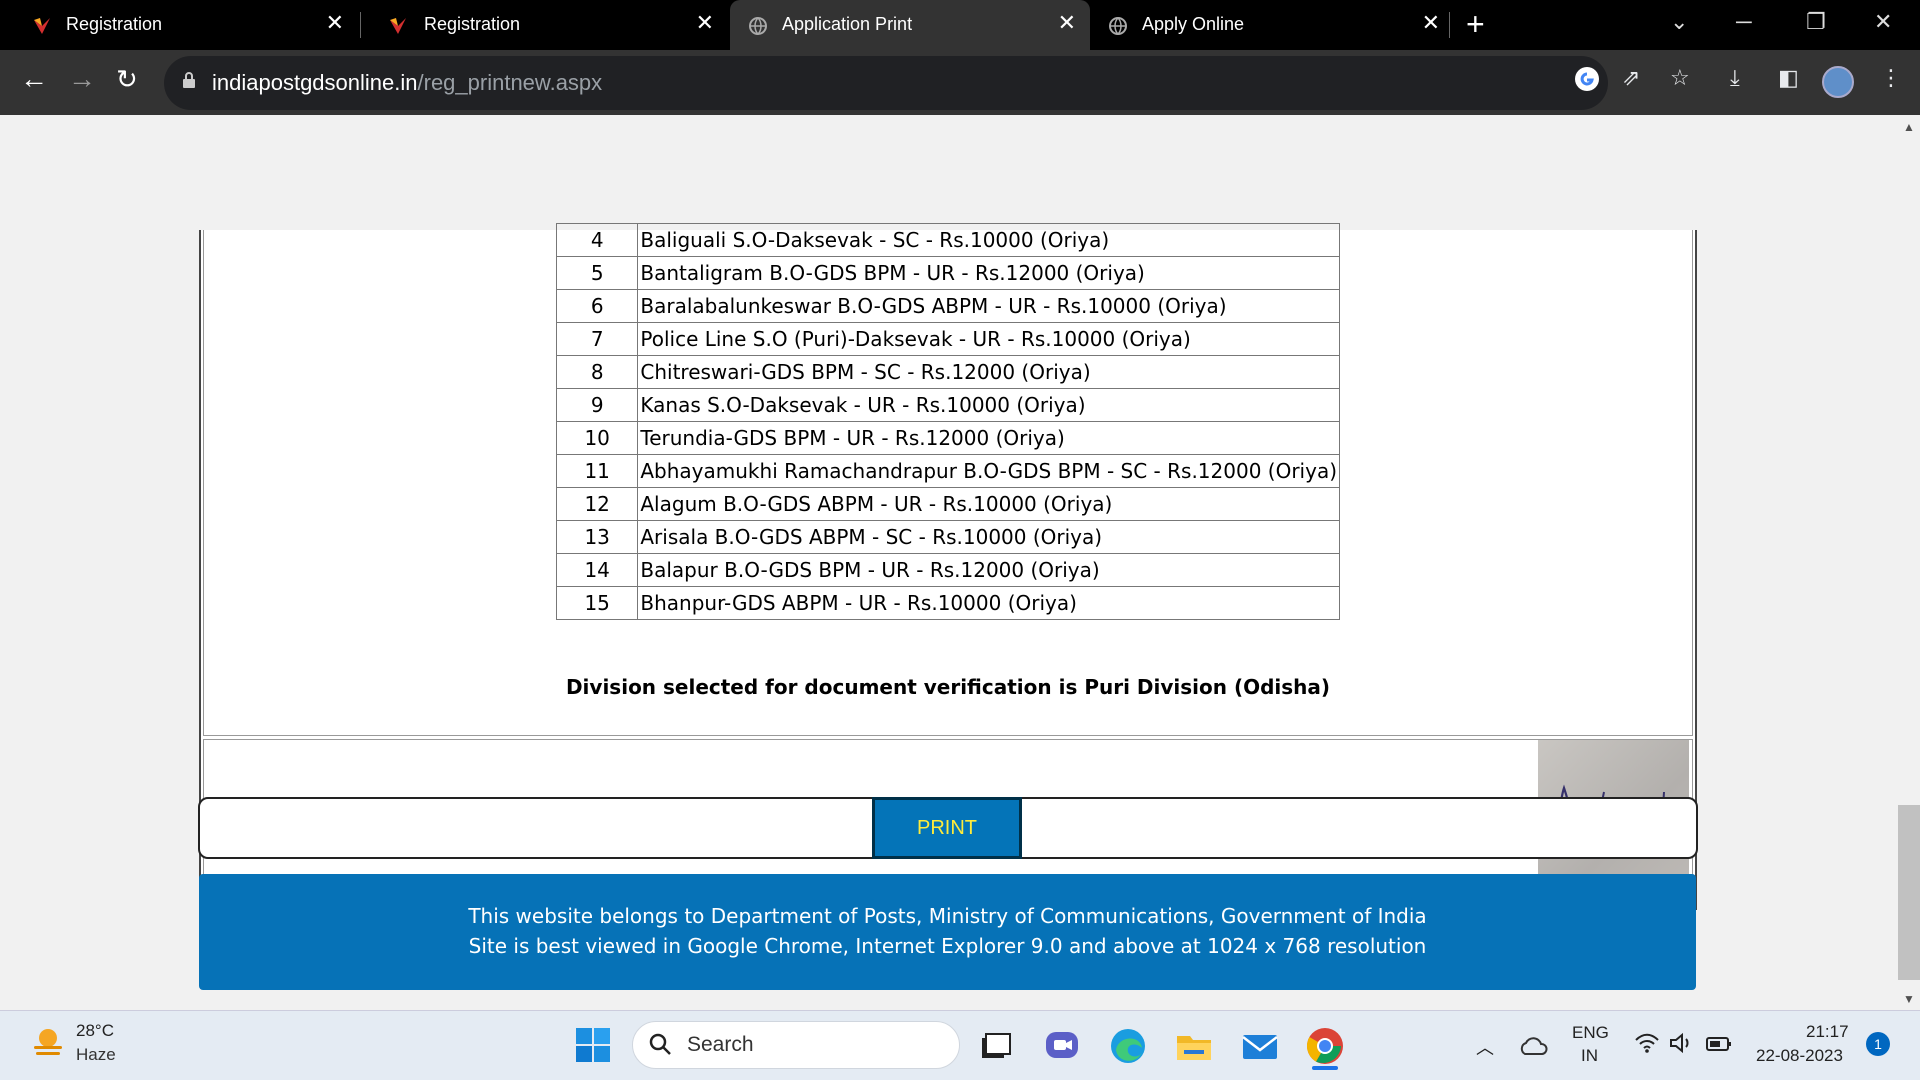  I want to click on weather-description: Haze, so click(96, 1055).